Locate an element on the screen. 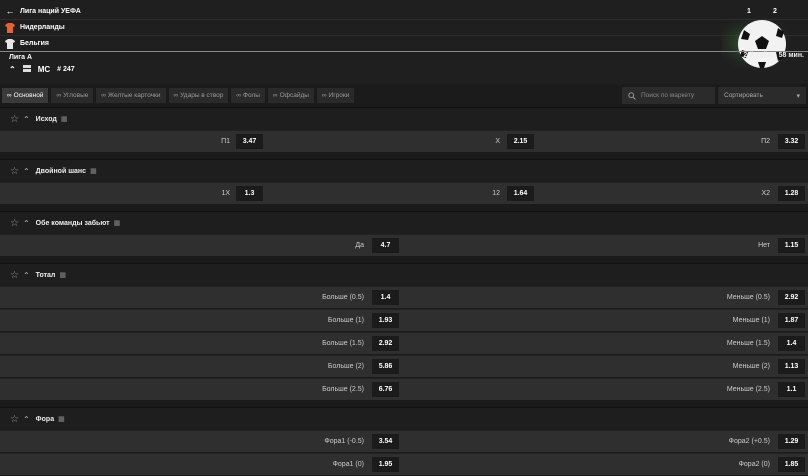  header-tournament-row: ← Лига наций УЕФА 1 2 is located at coordinates (404, 11).